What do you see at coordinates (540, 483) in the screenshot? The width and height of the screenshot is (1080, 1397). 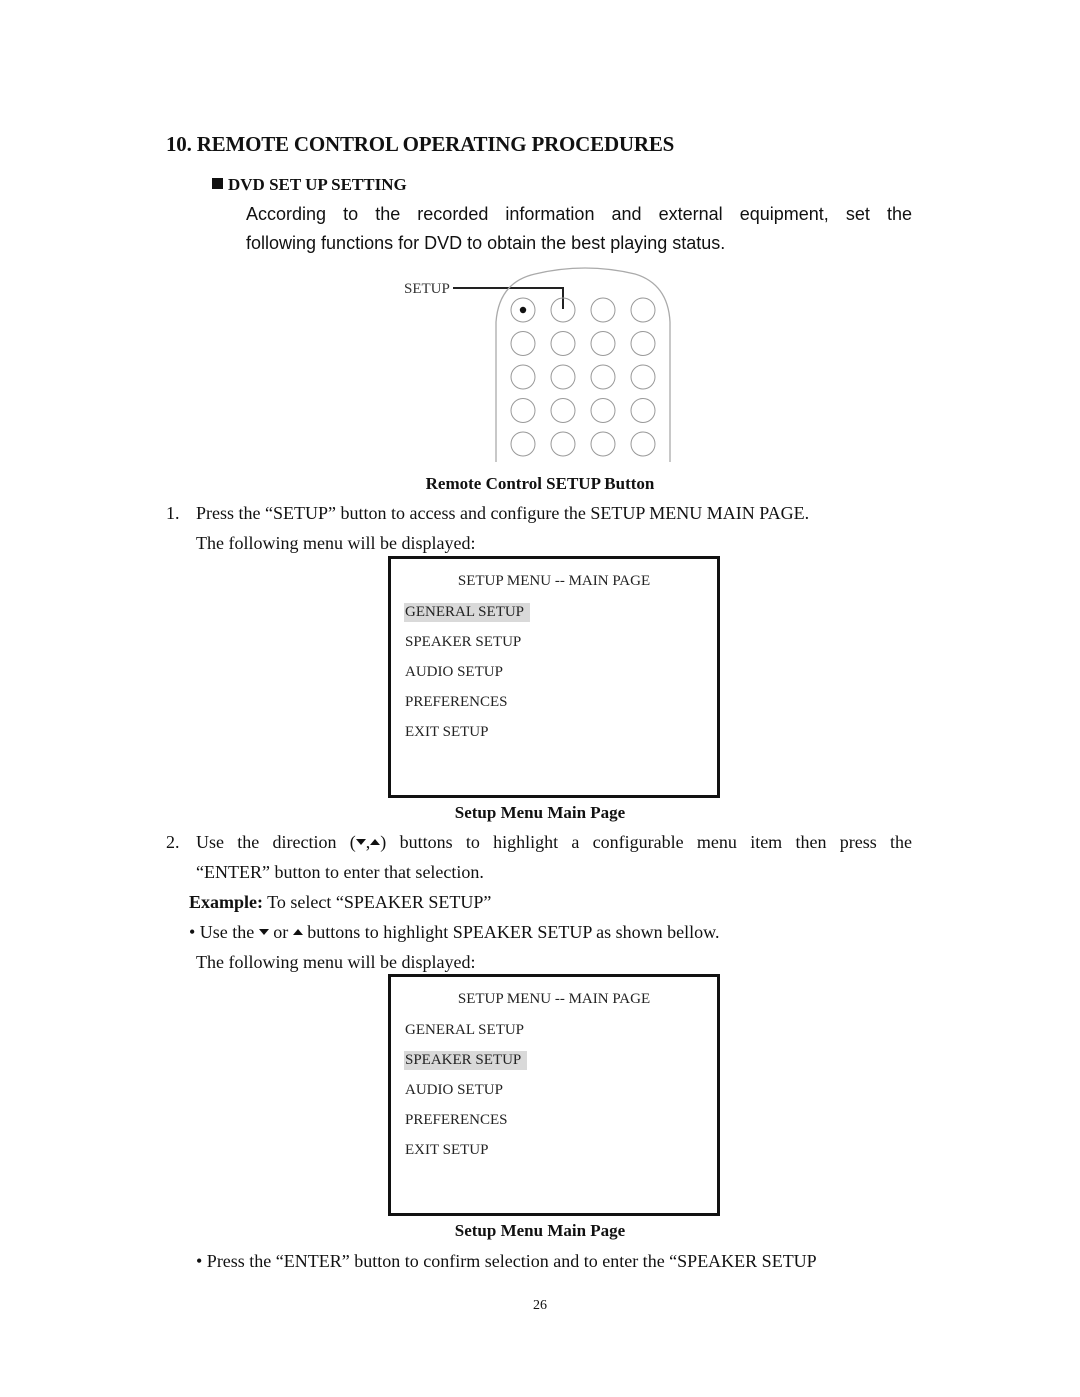 I see `remote-figure-caption: Remote Control SETUP Button` at bounding box center [540, 483].